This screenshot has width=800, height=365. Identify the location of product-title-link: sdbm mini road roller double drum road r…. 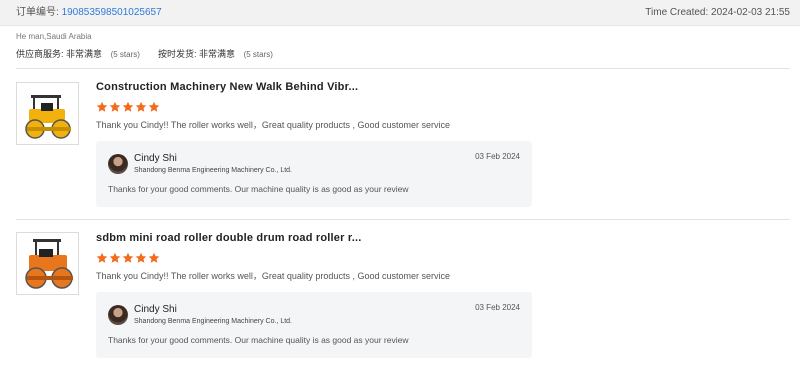
(229, 238).